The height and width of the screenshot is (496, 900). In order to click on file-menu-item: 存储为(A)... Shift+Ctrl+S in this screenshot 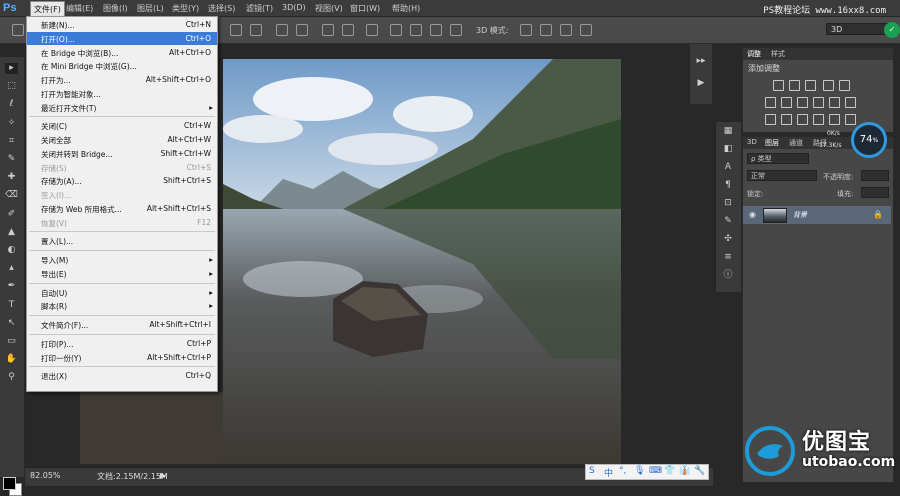, I will do `click(122, 180)`.